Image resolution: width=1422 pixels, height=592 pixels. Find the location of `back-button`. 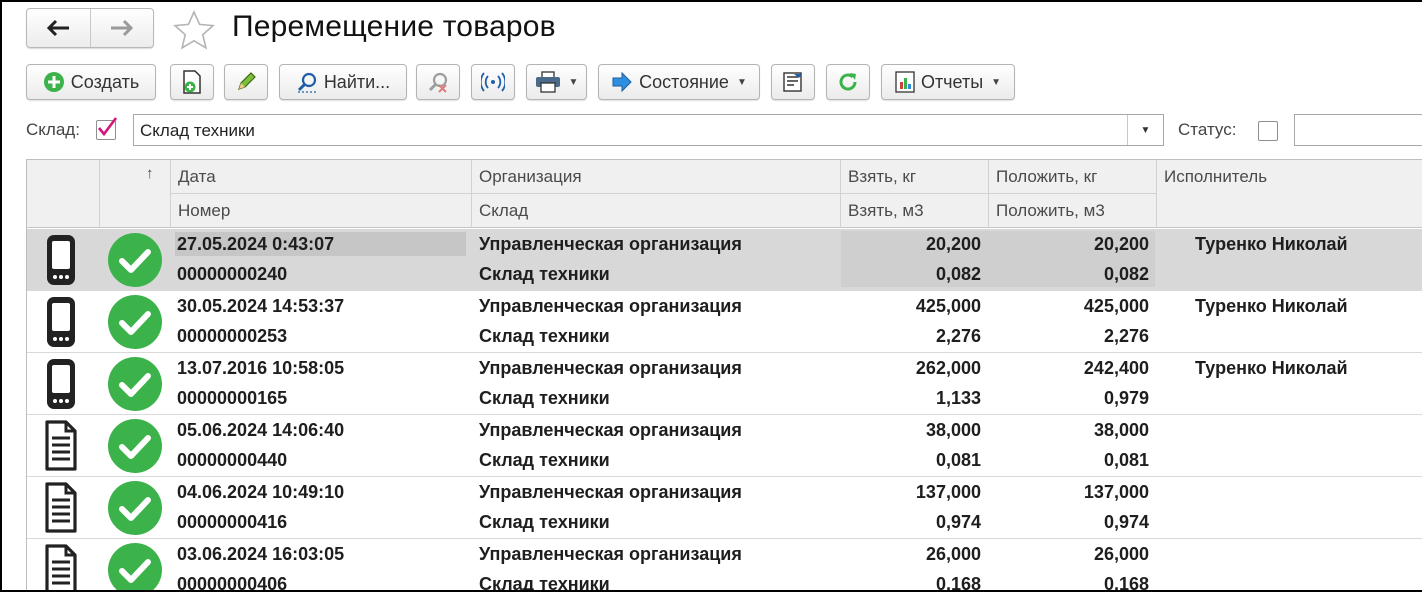

back-button is located at coordinates (58, 28).